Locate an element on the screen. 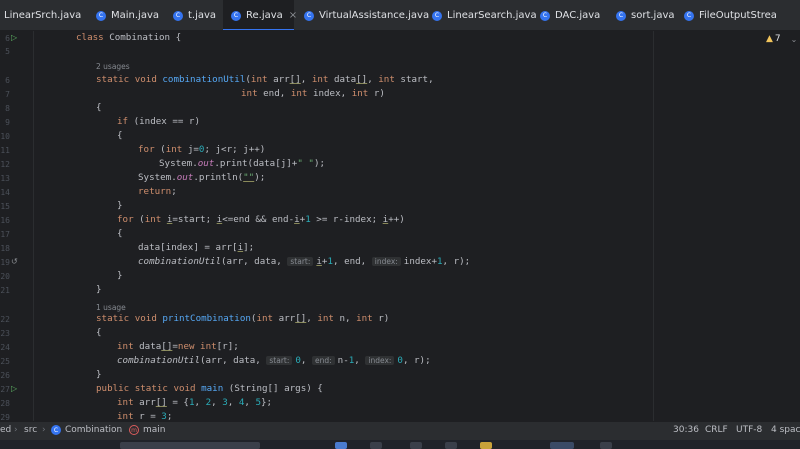 The width and height of the screenshot is (800, 449). line-number: 22 is located at coordinates (5, 319).